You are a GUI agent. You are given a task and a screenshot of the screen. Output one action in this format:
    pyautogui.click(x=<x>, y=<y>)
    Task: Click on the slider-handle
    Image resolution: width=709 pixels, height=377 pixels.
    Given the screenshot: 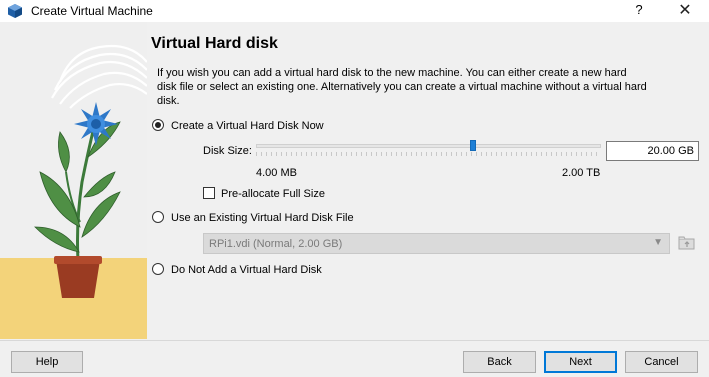 What is the action you would take?
    pyautogui.click(x=473, y=145)
    